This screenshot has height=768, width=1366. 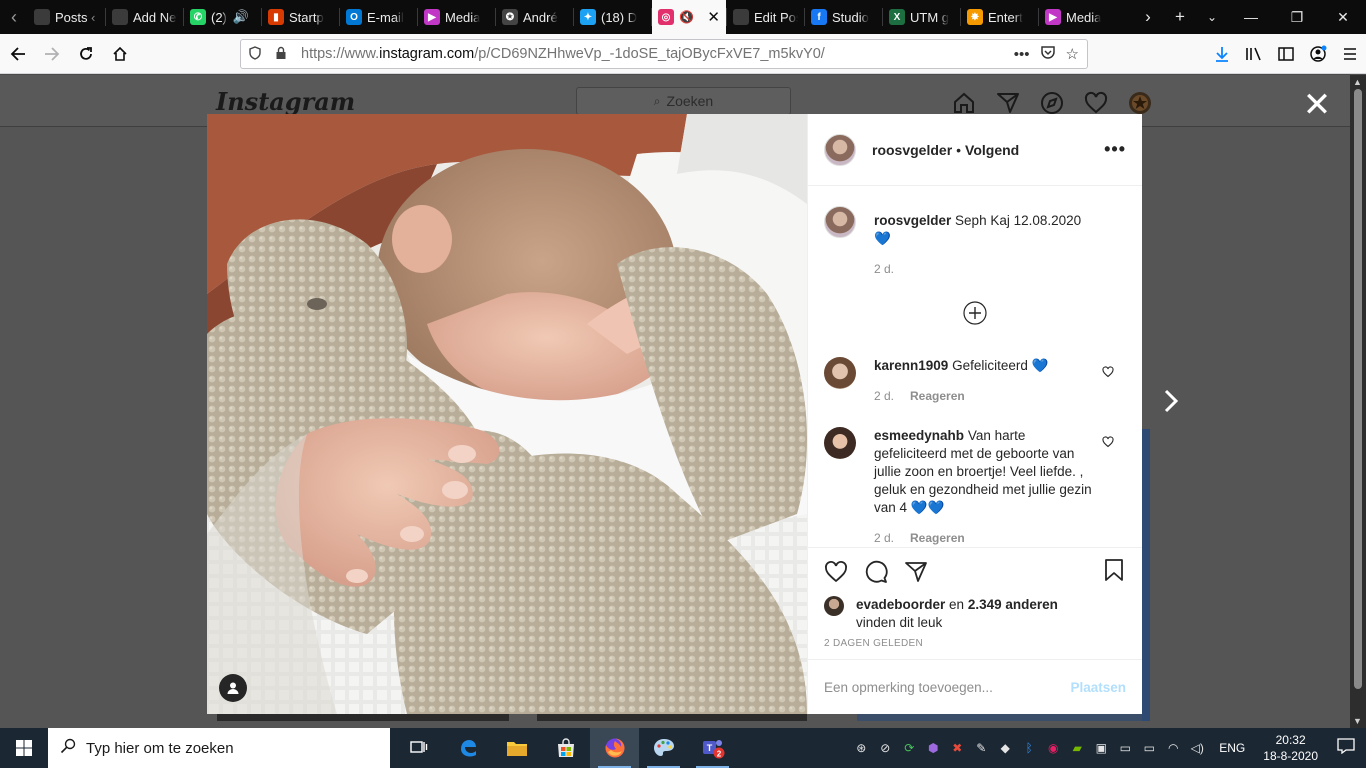 I want to click on input-language: ENG, so click(x=1232, y=748).